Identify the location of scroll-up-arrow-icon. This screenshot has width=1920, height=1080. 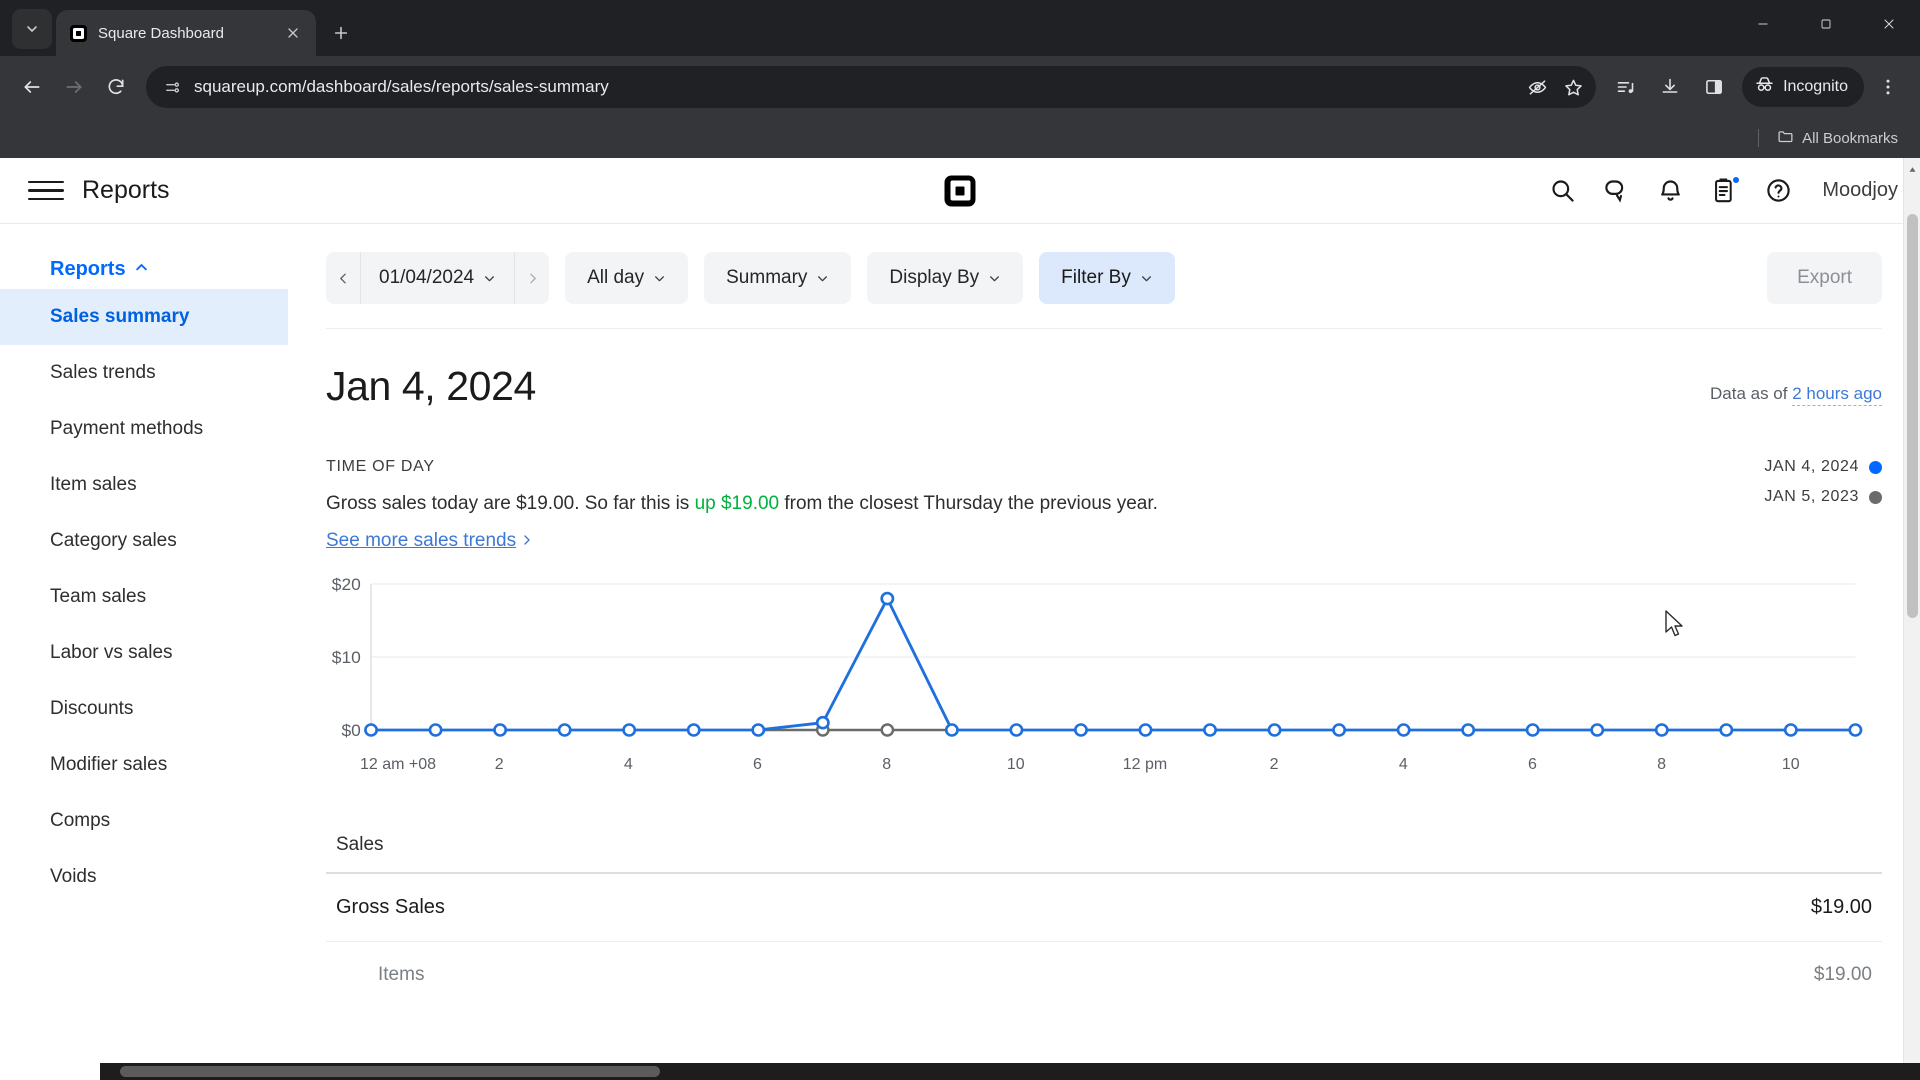
(1912, 169).